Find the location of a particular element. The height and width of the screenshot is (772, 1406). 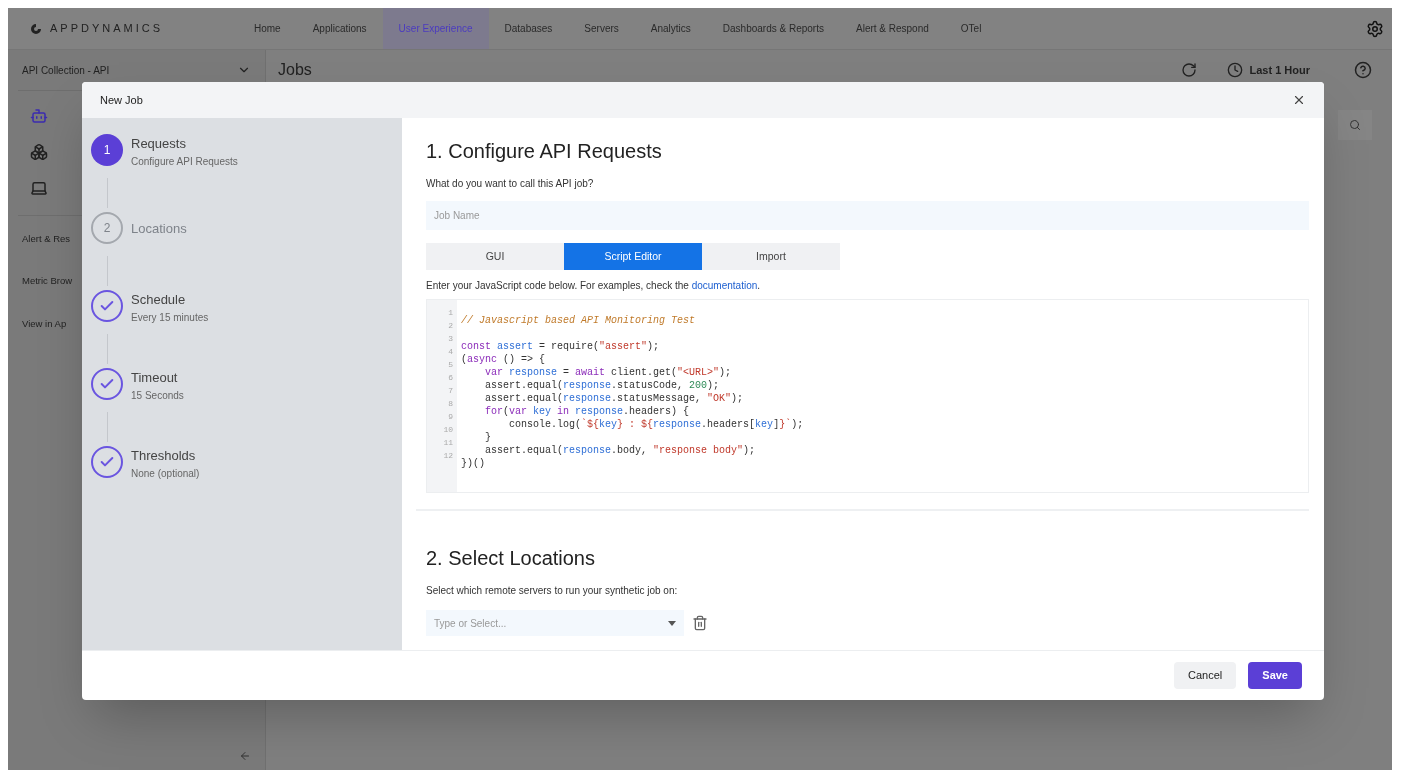

close-icon is located at coordinates (1299, 100).